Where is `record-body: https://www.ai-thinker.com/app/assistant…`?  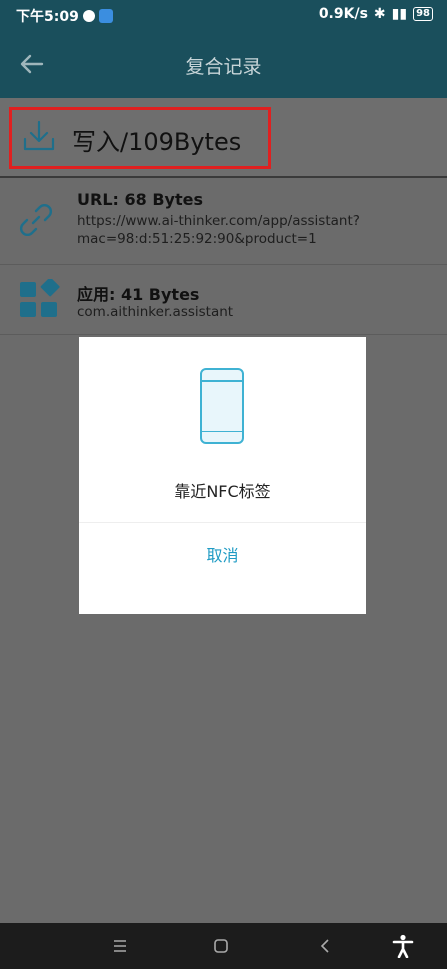
record-body: https://www.ai-thinker.com/app/assistant… is located at coordinates (218, 230).